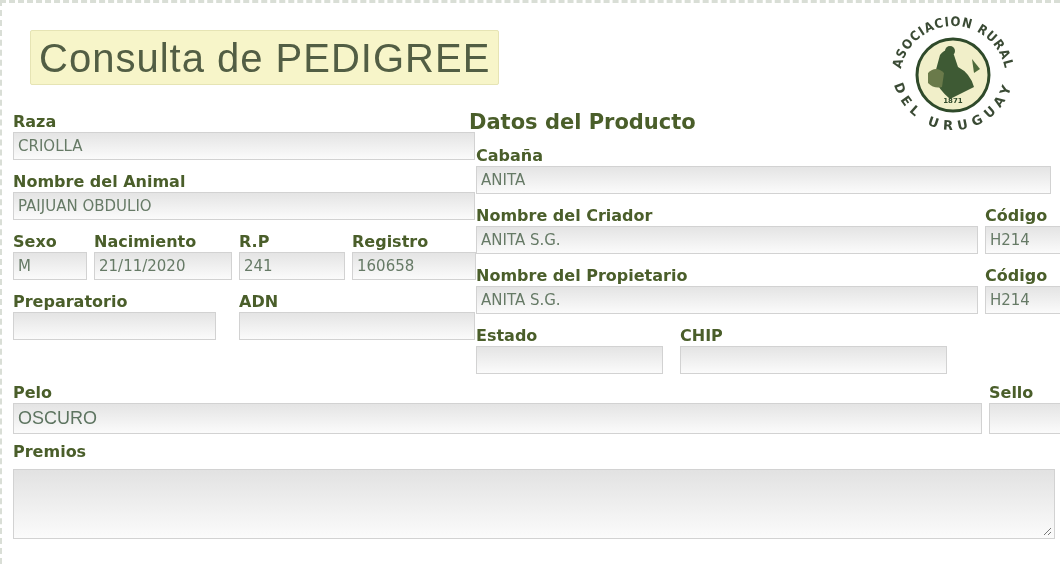 This screenshot has width=1060, height=564. What do you see at coordinates (163, 266) in the screenshot?
I see `text-field: 21/11/2020` at bounding box center [163, 266].